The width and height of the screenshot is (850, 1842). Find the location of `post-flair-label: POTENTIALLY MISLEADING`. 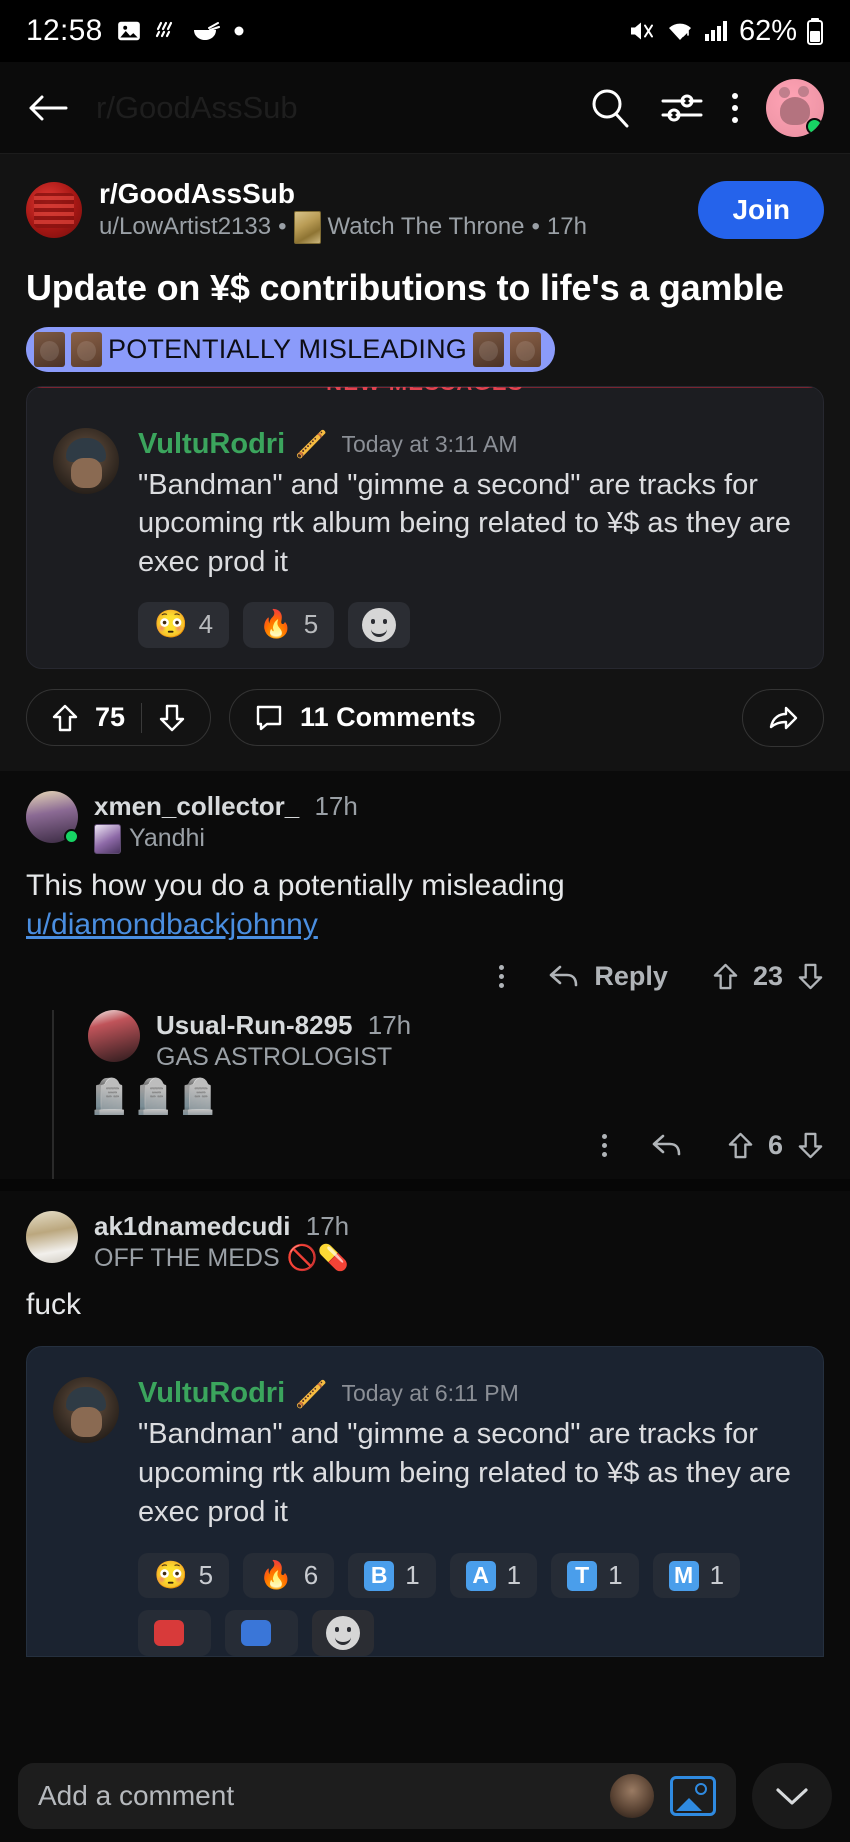

post-flair-label: POTENTIALLY MISLEADING is located at coordinates (287, 348).